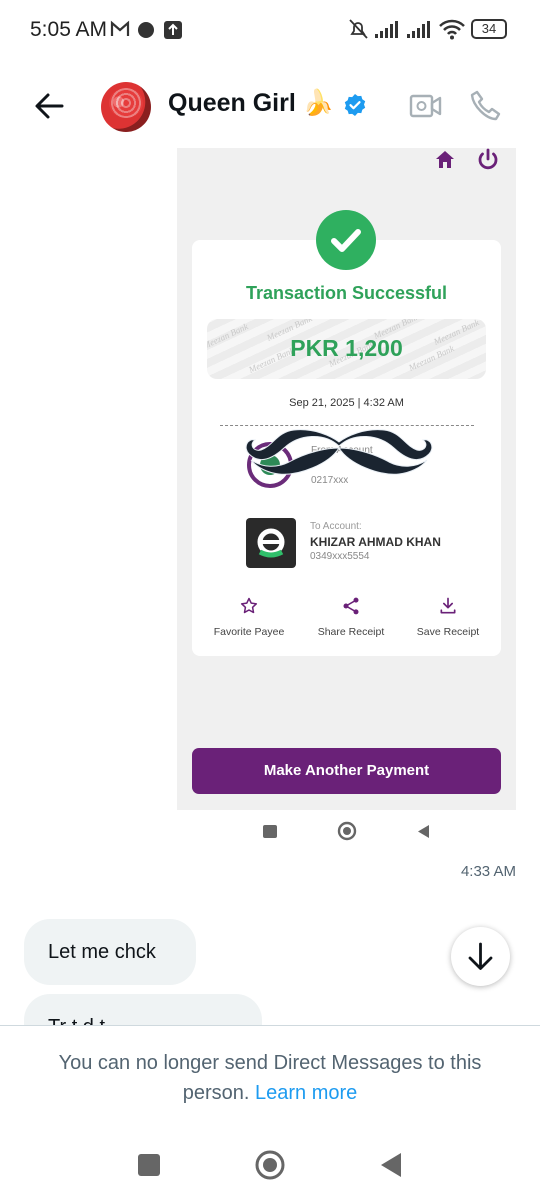 The width and height of the screenshot is (540, 1200). Describe the element at coordinates (126, 107) in the screenshot. I see `avatar` at that location.